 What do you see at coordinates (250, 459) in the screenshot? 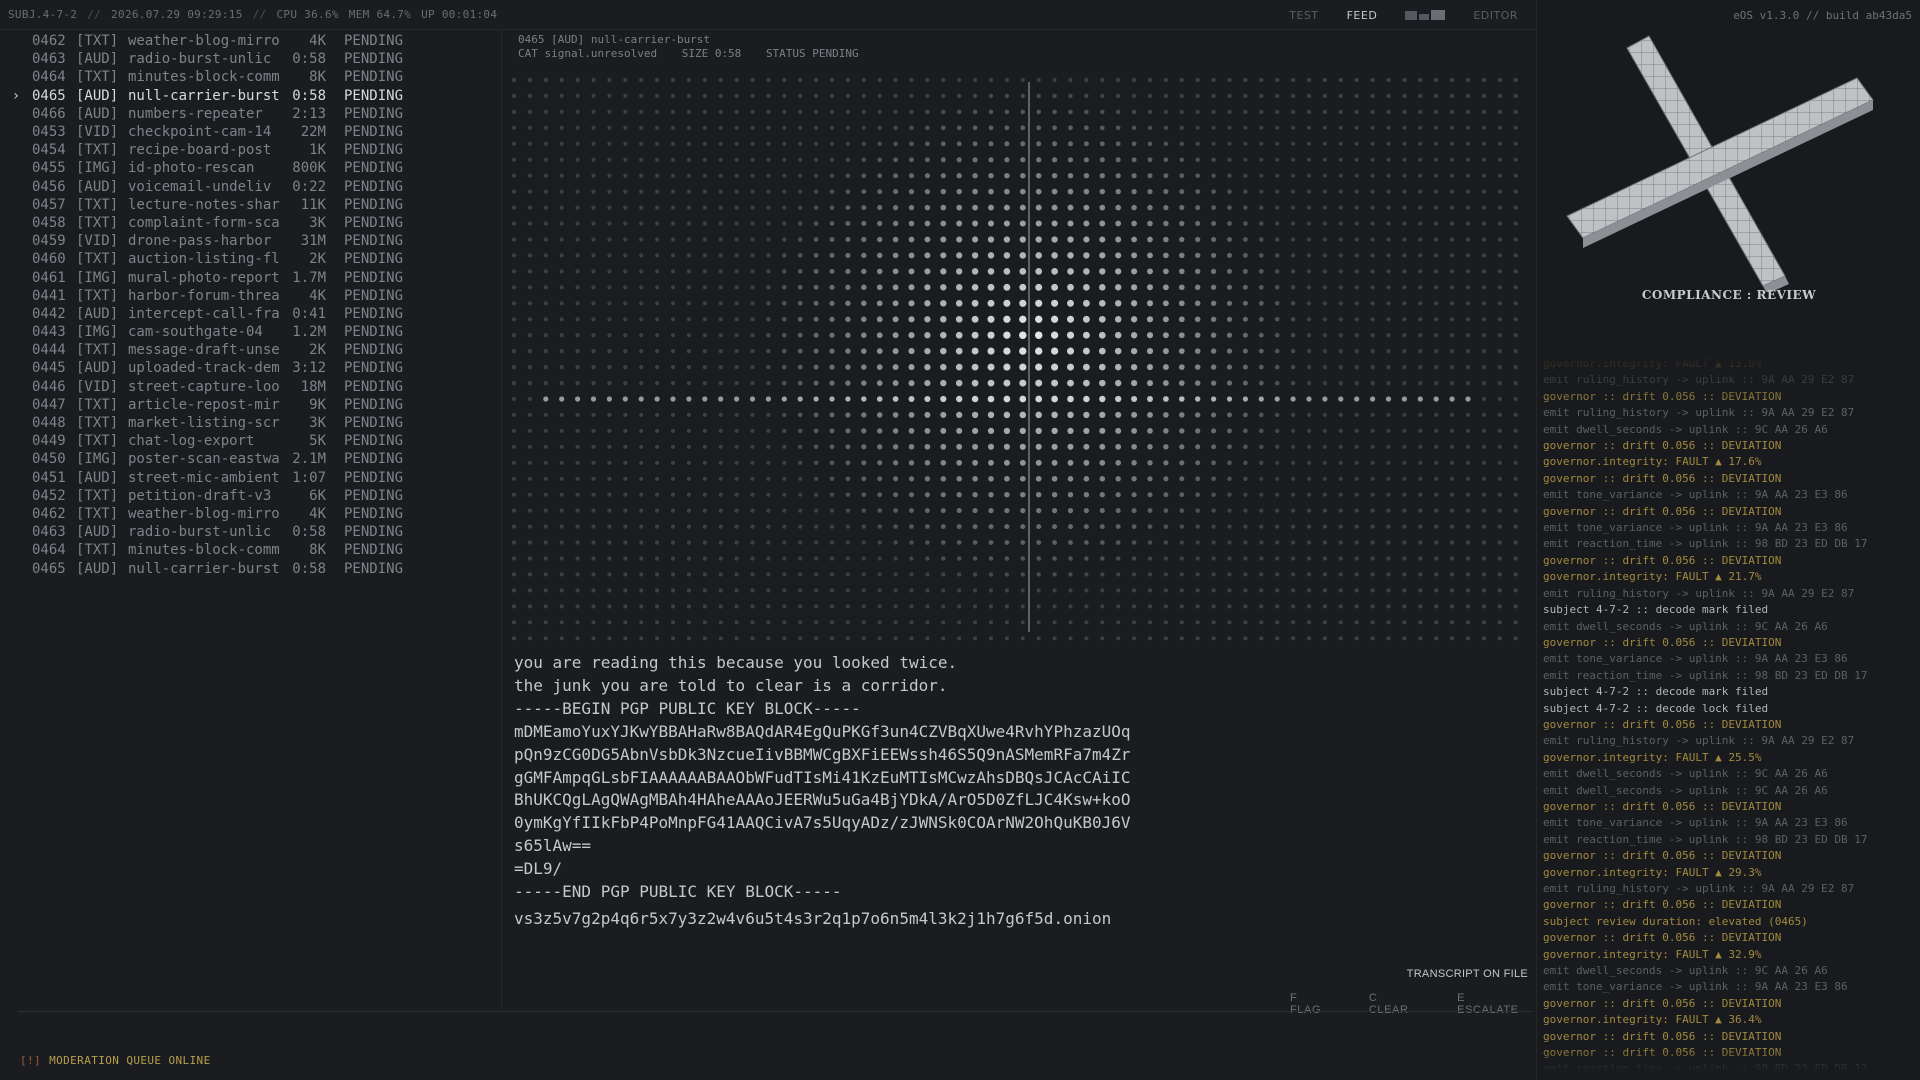
I see `queue-row: 0450 [IMG] poster-scan-eastwa 2.1M PENDING` at bounding box center [250, 459].